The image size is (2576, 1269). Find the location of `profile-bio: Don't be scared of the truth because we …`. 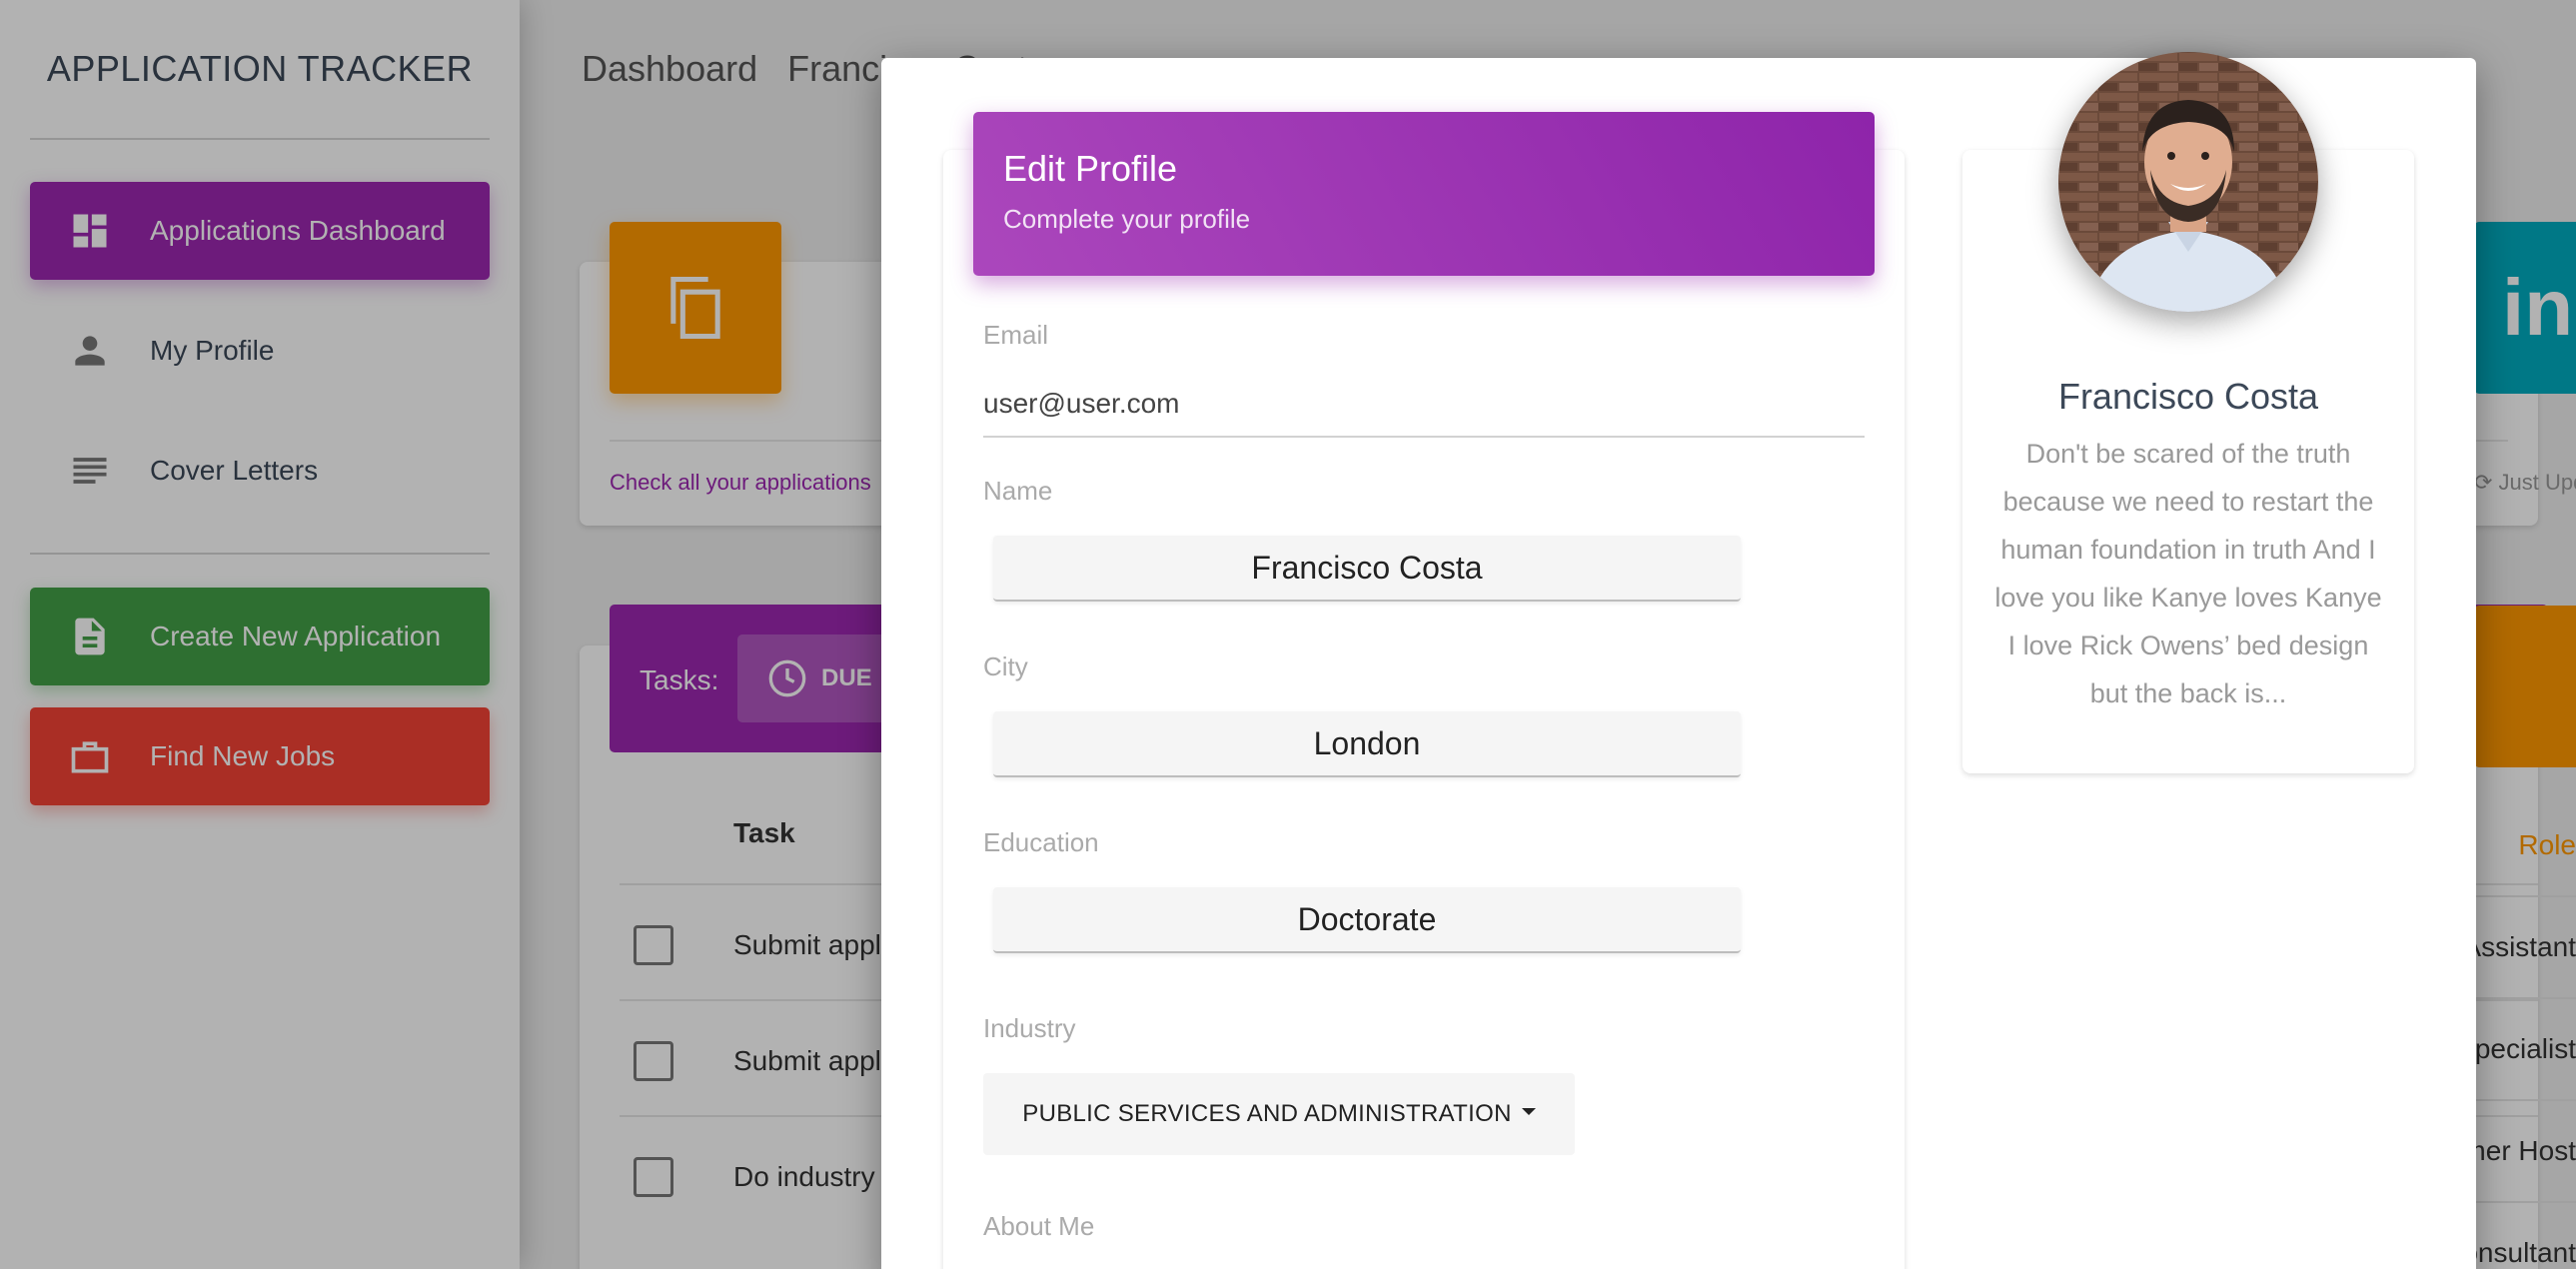

profile-bio: Don't be scared of the truth because we … is located at coordinates (2188, 573).